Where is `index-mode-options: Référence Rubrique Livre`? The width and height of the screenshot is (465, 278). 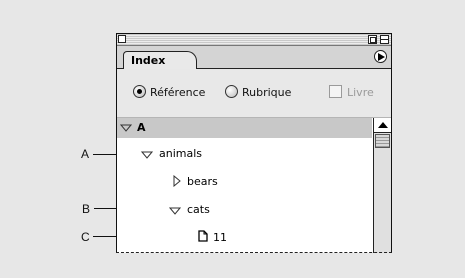
index-mode-options: Référence Rubrique Livre is located at coordinates (254, 93).